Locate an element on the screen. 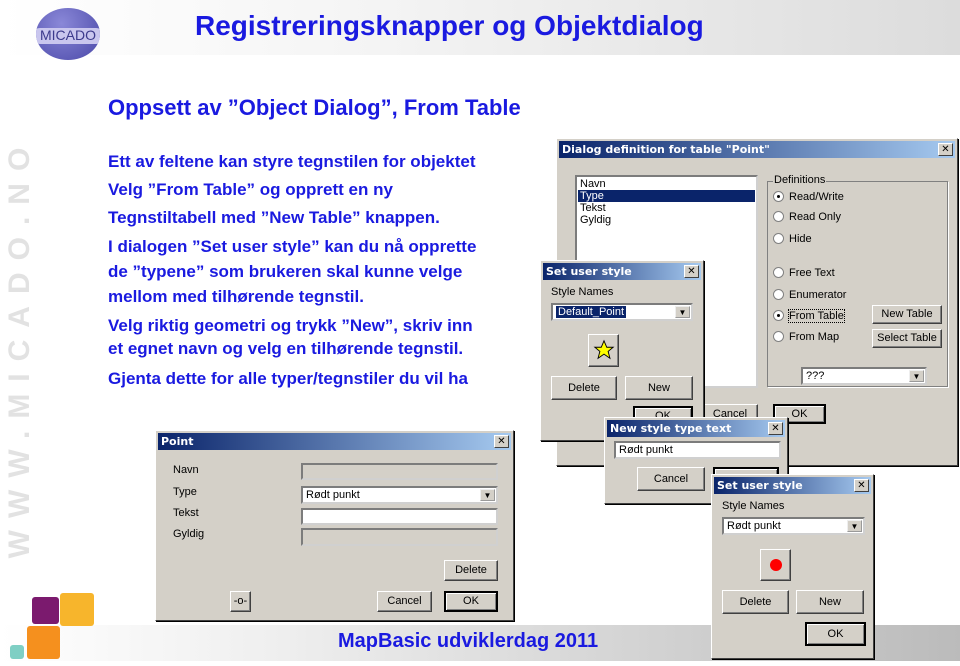 The width and height of the screenshot is (960, 666). radio-read-only: Read Only is located at coordinates (807, 217).